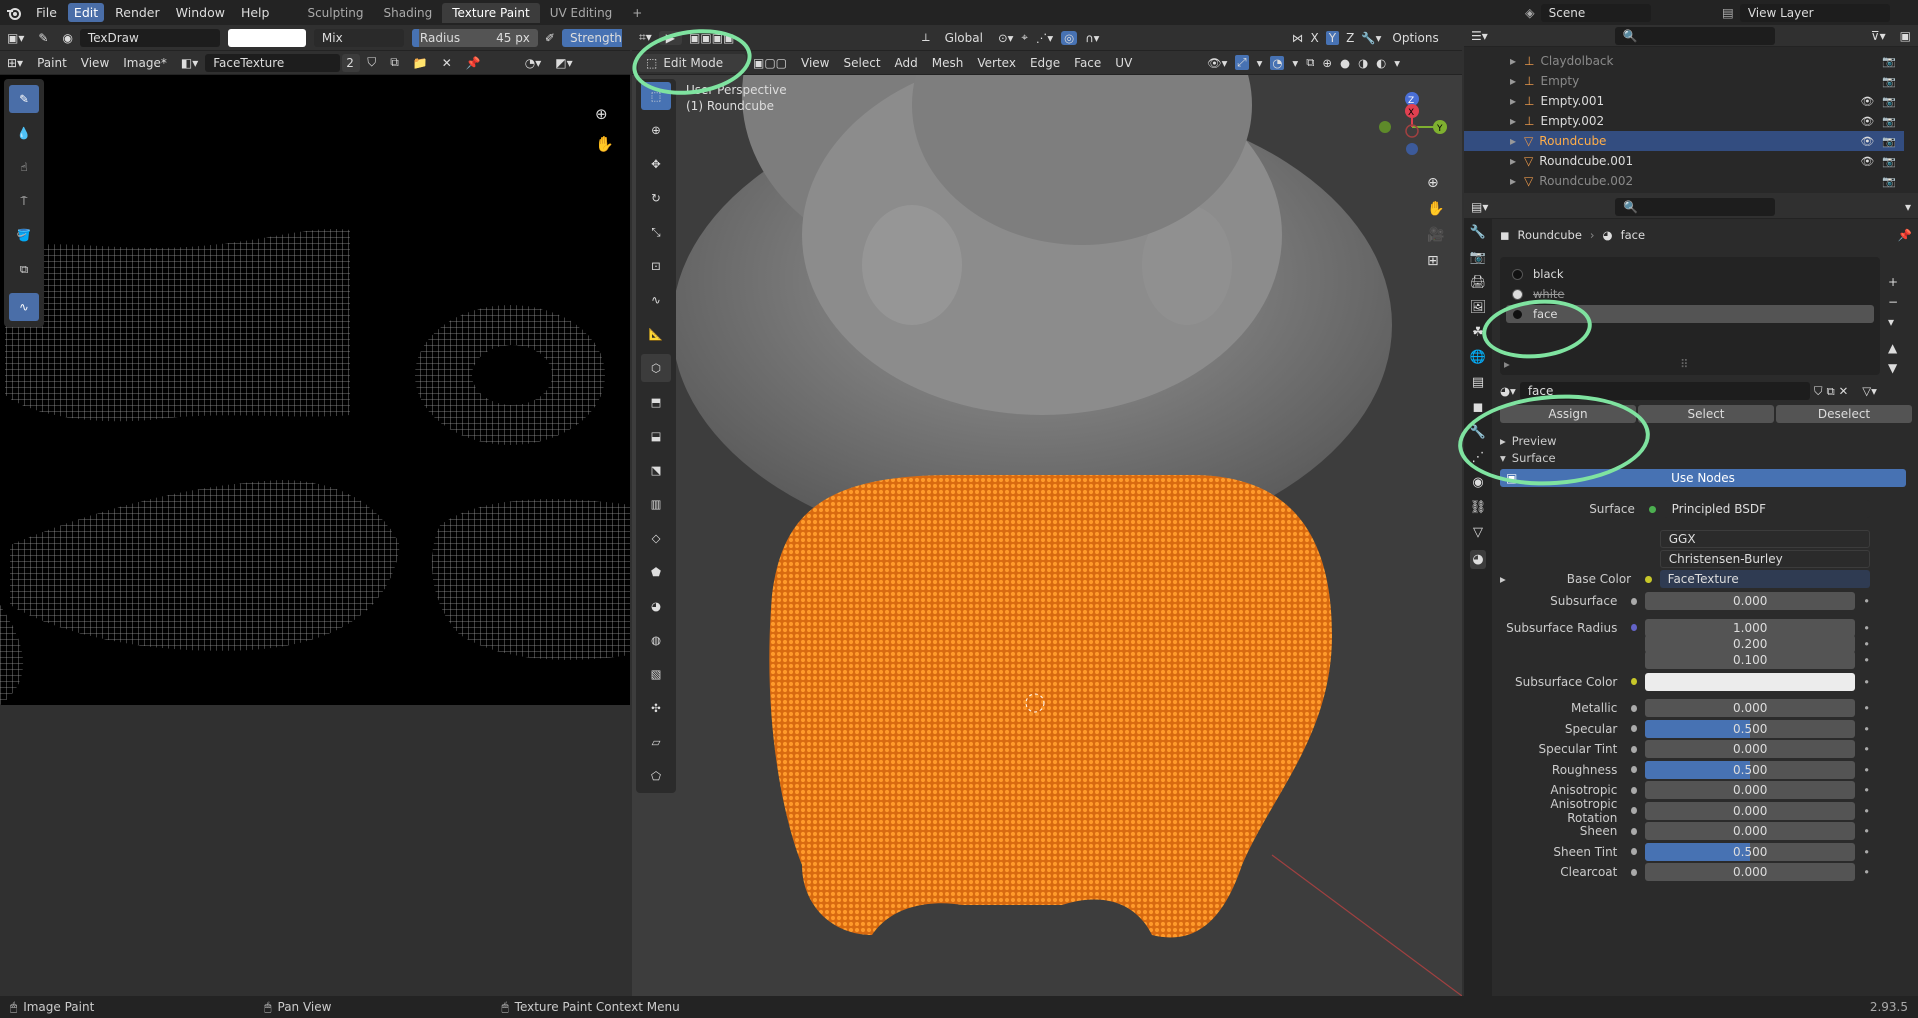  Describe the element at coordinates (24, 307) in the screenshot. I see `annotate-tool: ∿` at that location.